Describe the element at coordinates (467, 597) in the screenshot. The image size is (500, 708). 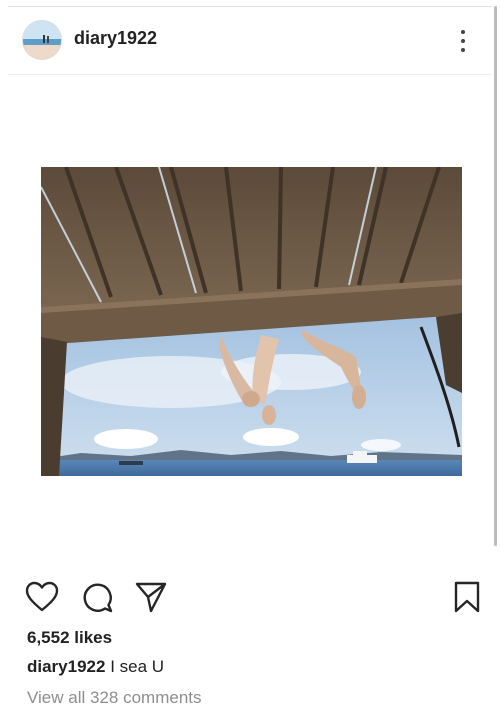
I see `bookmark-icon` at that location.